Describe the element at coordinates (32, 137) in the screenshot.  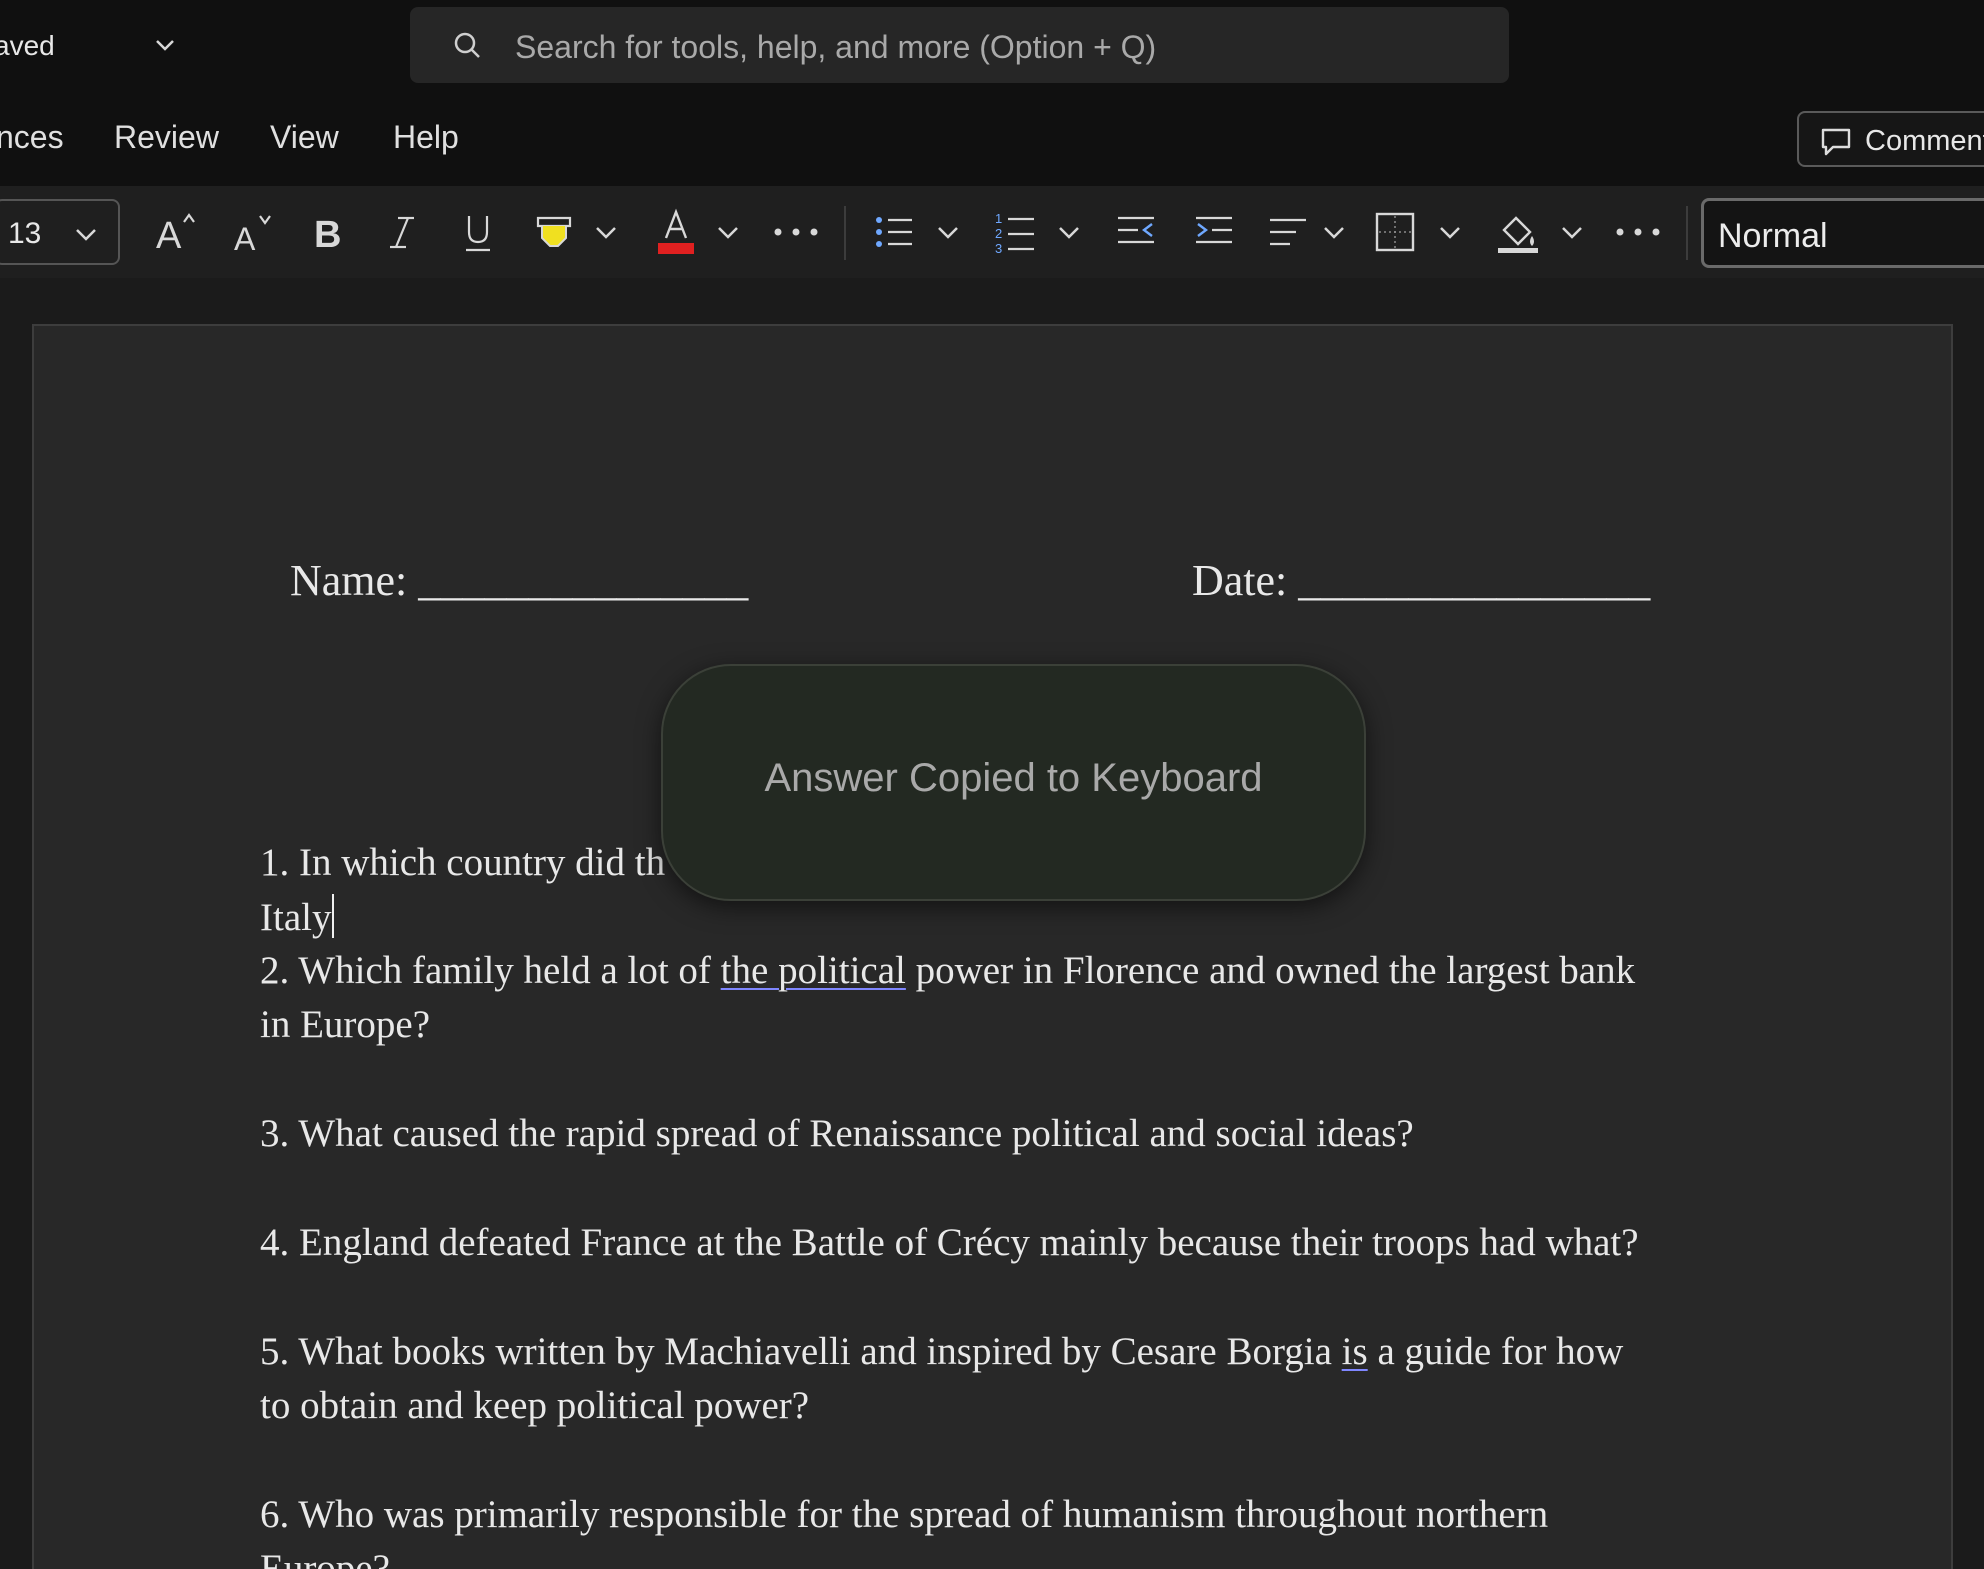
I see `tab-references: nces` at that location.